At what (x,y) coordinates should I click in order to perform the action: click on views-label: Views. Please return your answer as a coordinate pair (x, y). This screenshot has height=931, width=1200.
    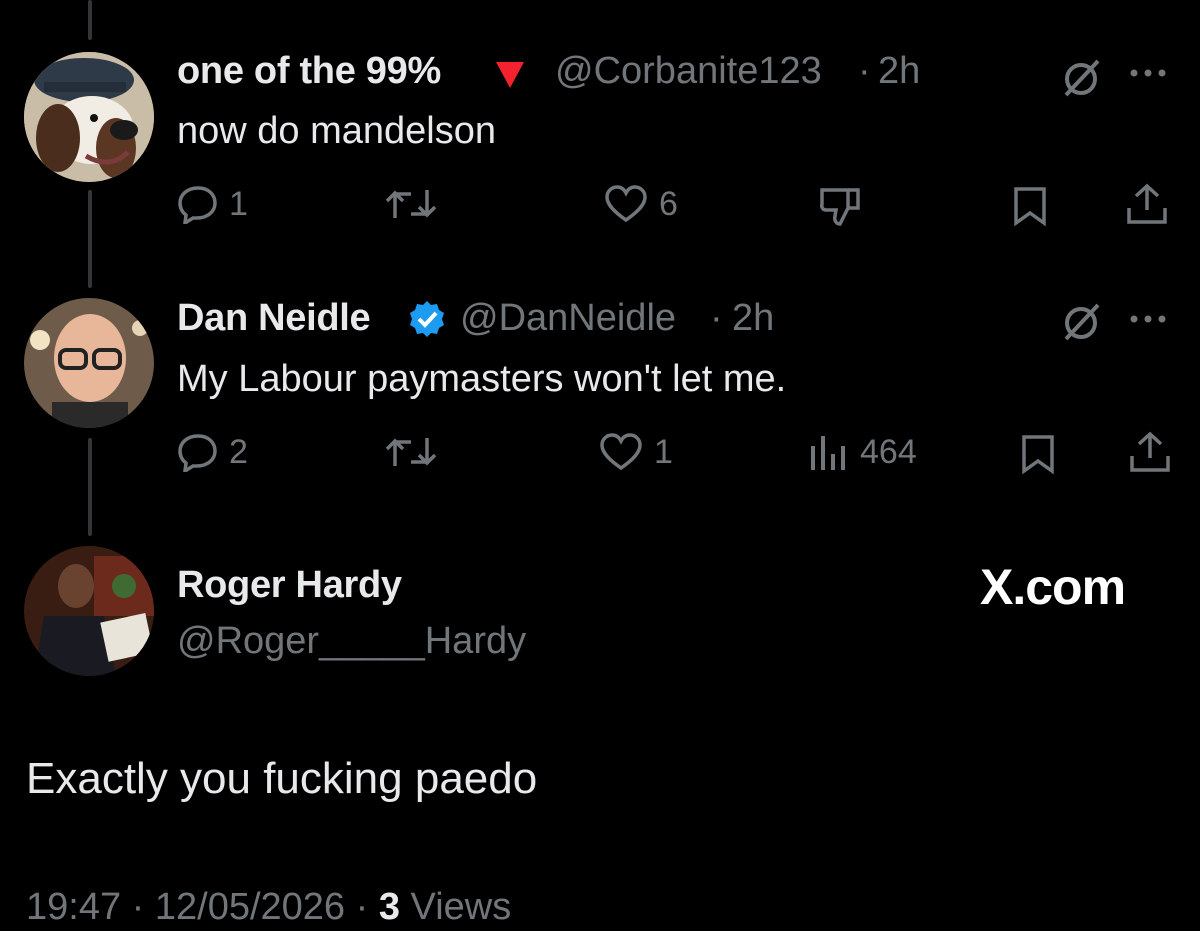
    Looking at the image, I should click on (461, 907).